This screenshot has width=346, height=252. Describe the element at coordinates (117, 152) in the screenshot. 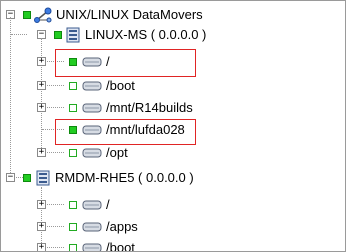

I see `tree-node-label: /opt` at that location.